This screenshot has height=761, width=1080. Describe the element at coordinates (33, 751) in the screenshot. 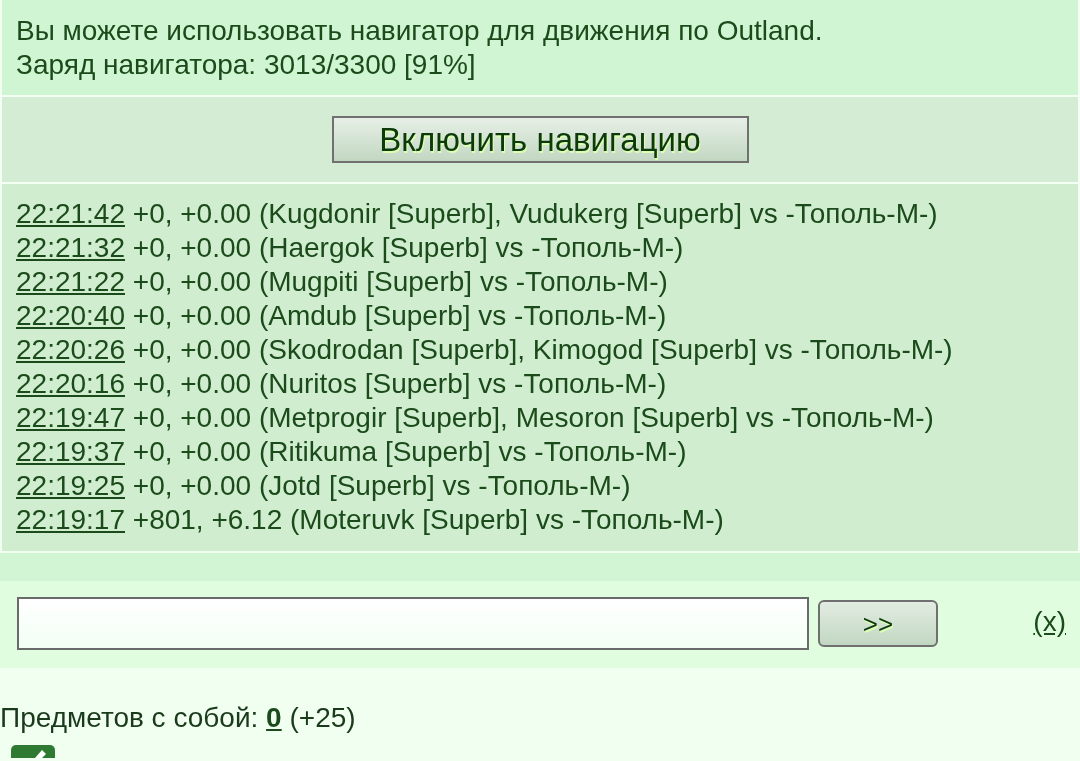

I see `pencil-icon` at that location.